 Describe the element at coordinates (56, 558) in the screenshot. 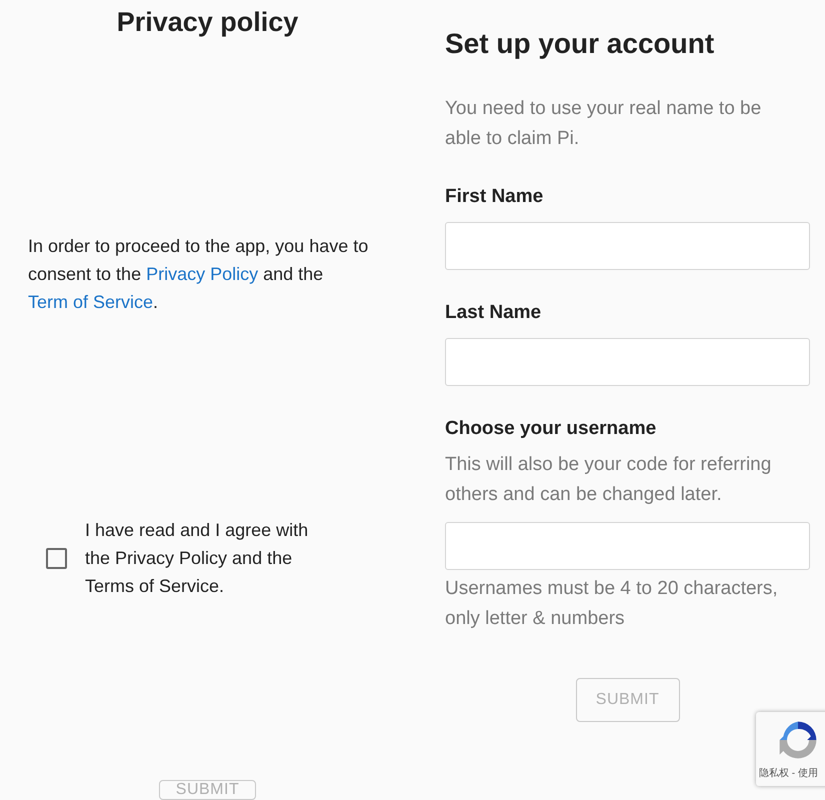

I see `agree-checkbox` at that location.